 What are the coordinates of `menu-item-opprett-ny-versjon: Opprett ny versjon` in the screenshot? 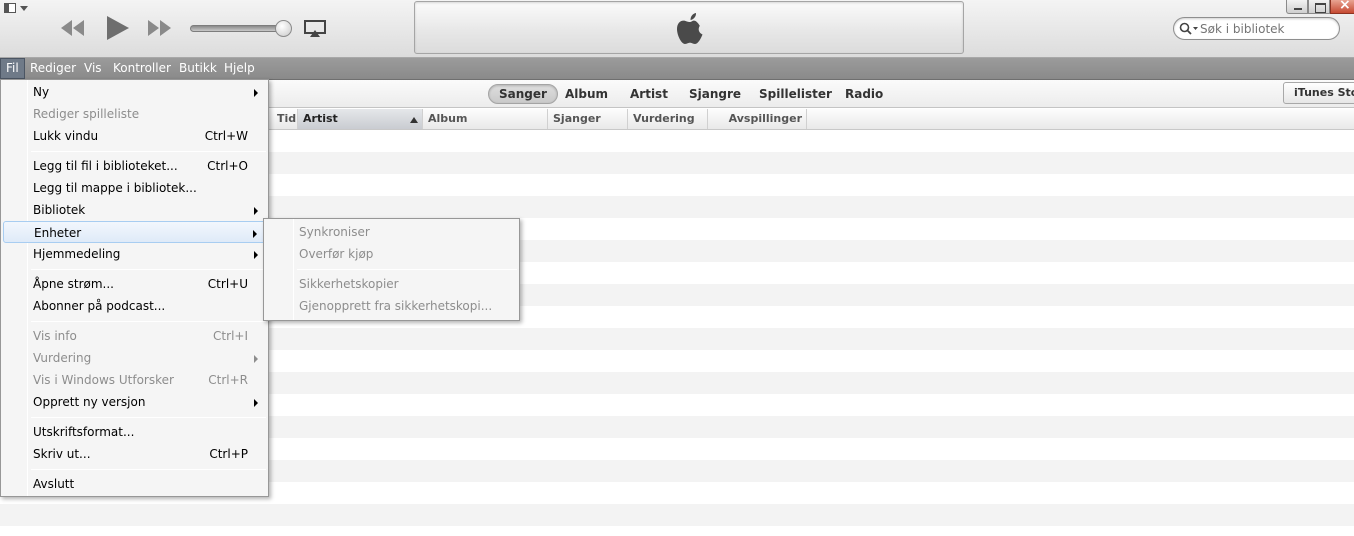 It's located at (134, 402).